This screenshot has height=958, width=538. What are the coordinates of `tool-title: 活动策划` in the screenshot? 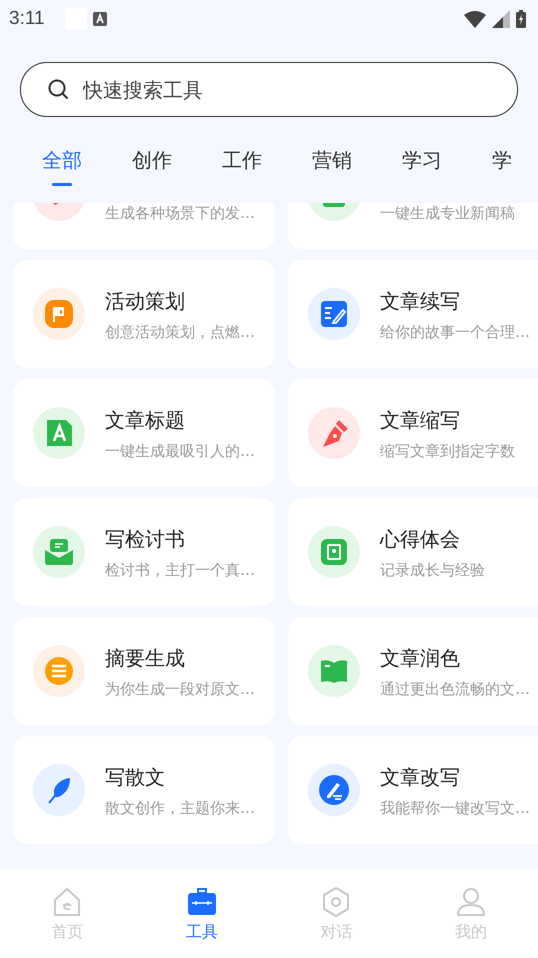 It's located at (145, 301).